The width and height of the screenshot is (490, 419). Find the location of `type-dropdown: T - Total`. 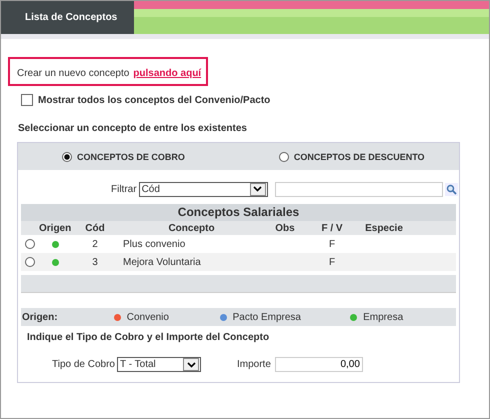

type-dropdown: T - Total is located at coordinates (159, 364).